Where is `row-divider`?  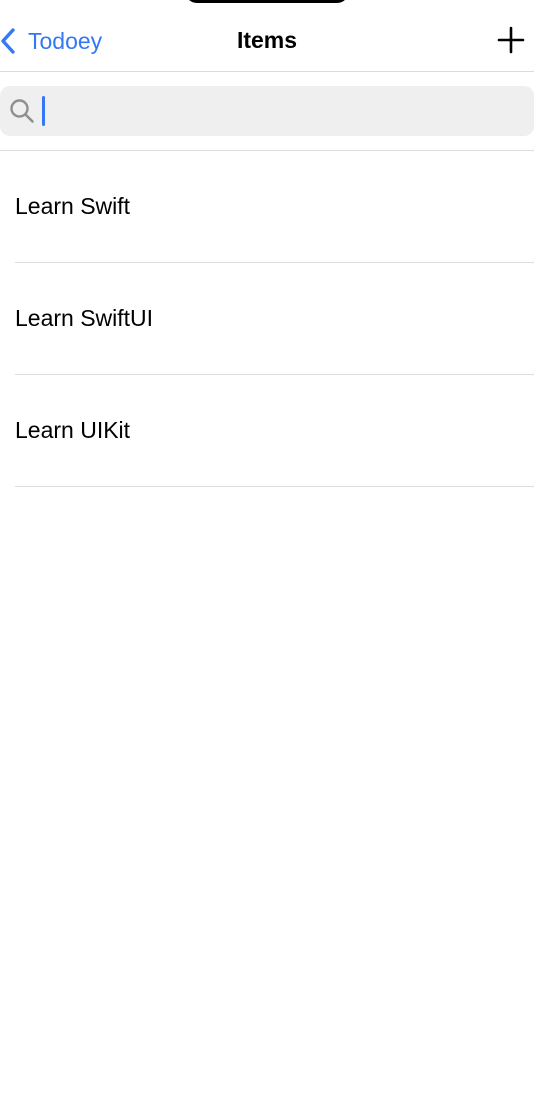
row-divider is located at coordinates (274, 486).